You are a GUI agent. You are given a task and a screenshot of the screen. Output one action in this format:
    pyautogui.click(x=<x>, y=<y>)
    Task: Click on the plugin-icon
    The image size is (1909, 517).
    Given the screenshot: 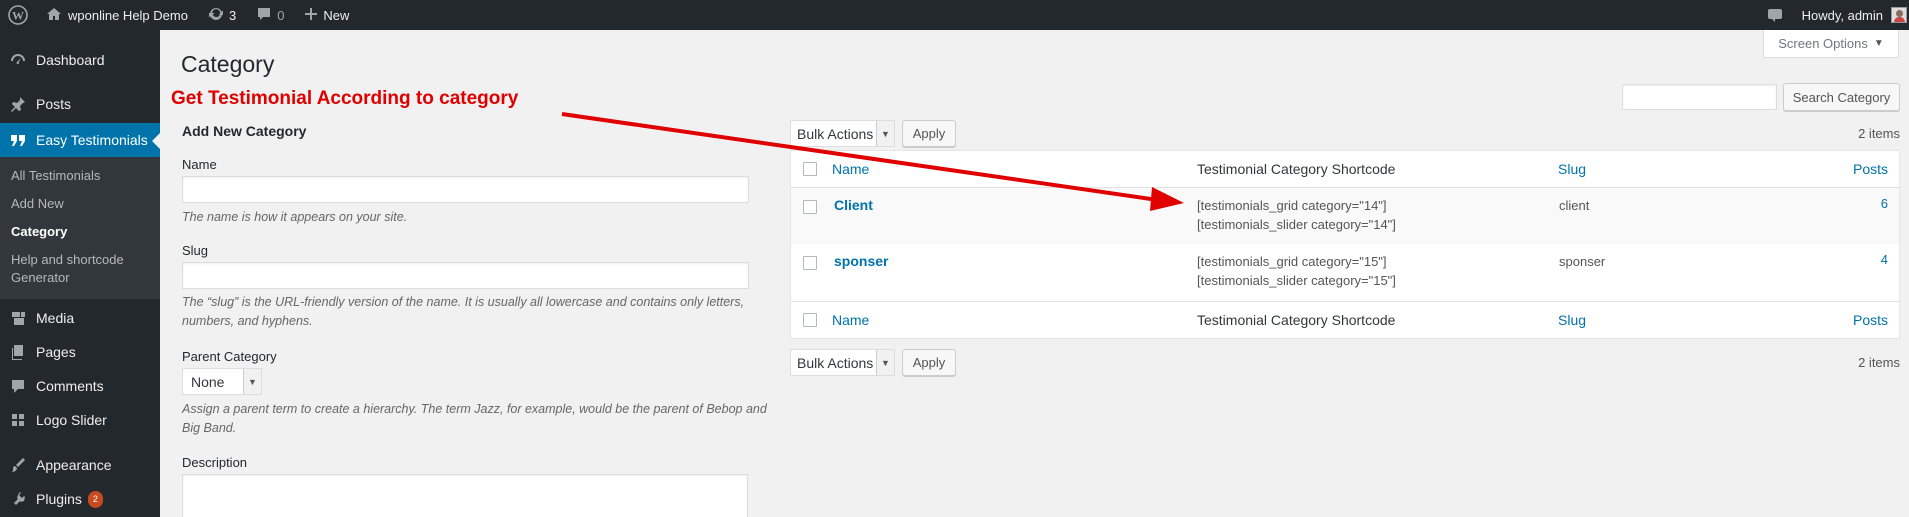 What is the action you would take?
    pyautogui.click(x=18, y=499)
    